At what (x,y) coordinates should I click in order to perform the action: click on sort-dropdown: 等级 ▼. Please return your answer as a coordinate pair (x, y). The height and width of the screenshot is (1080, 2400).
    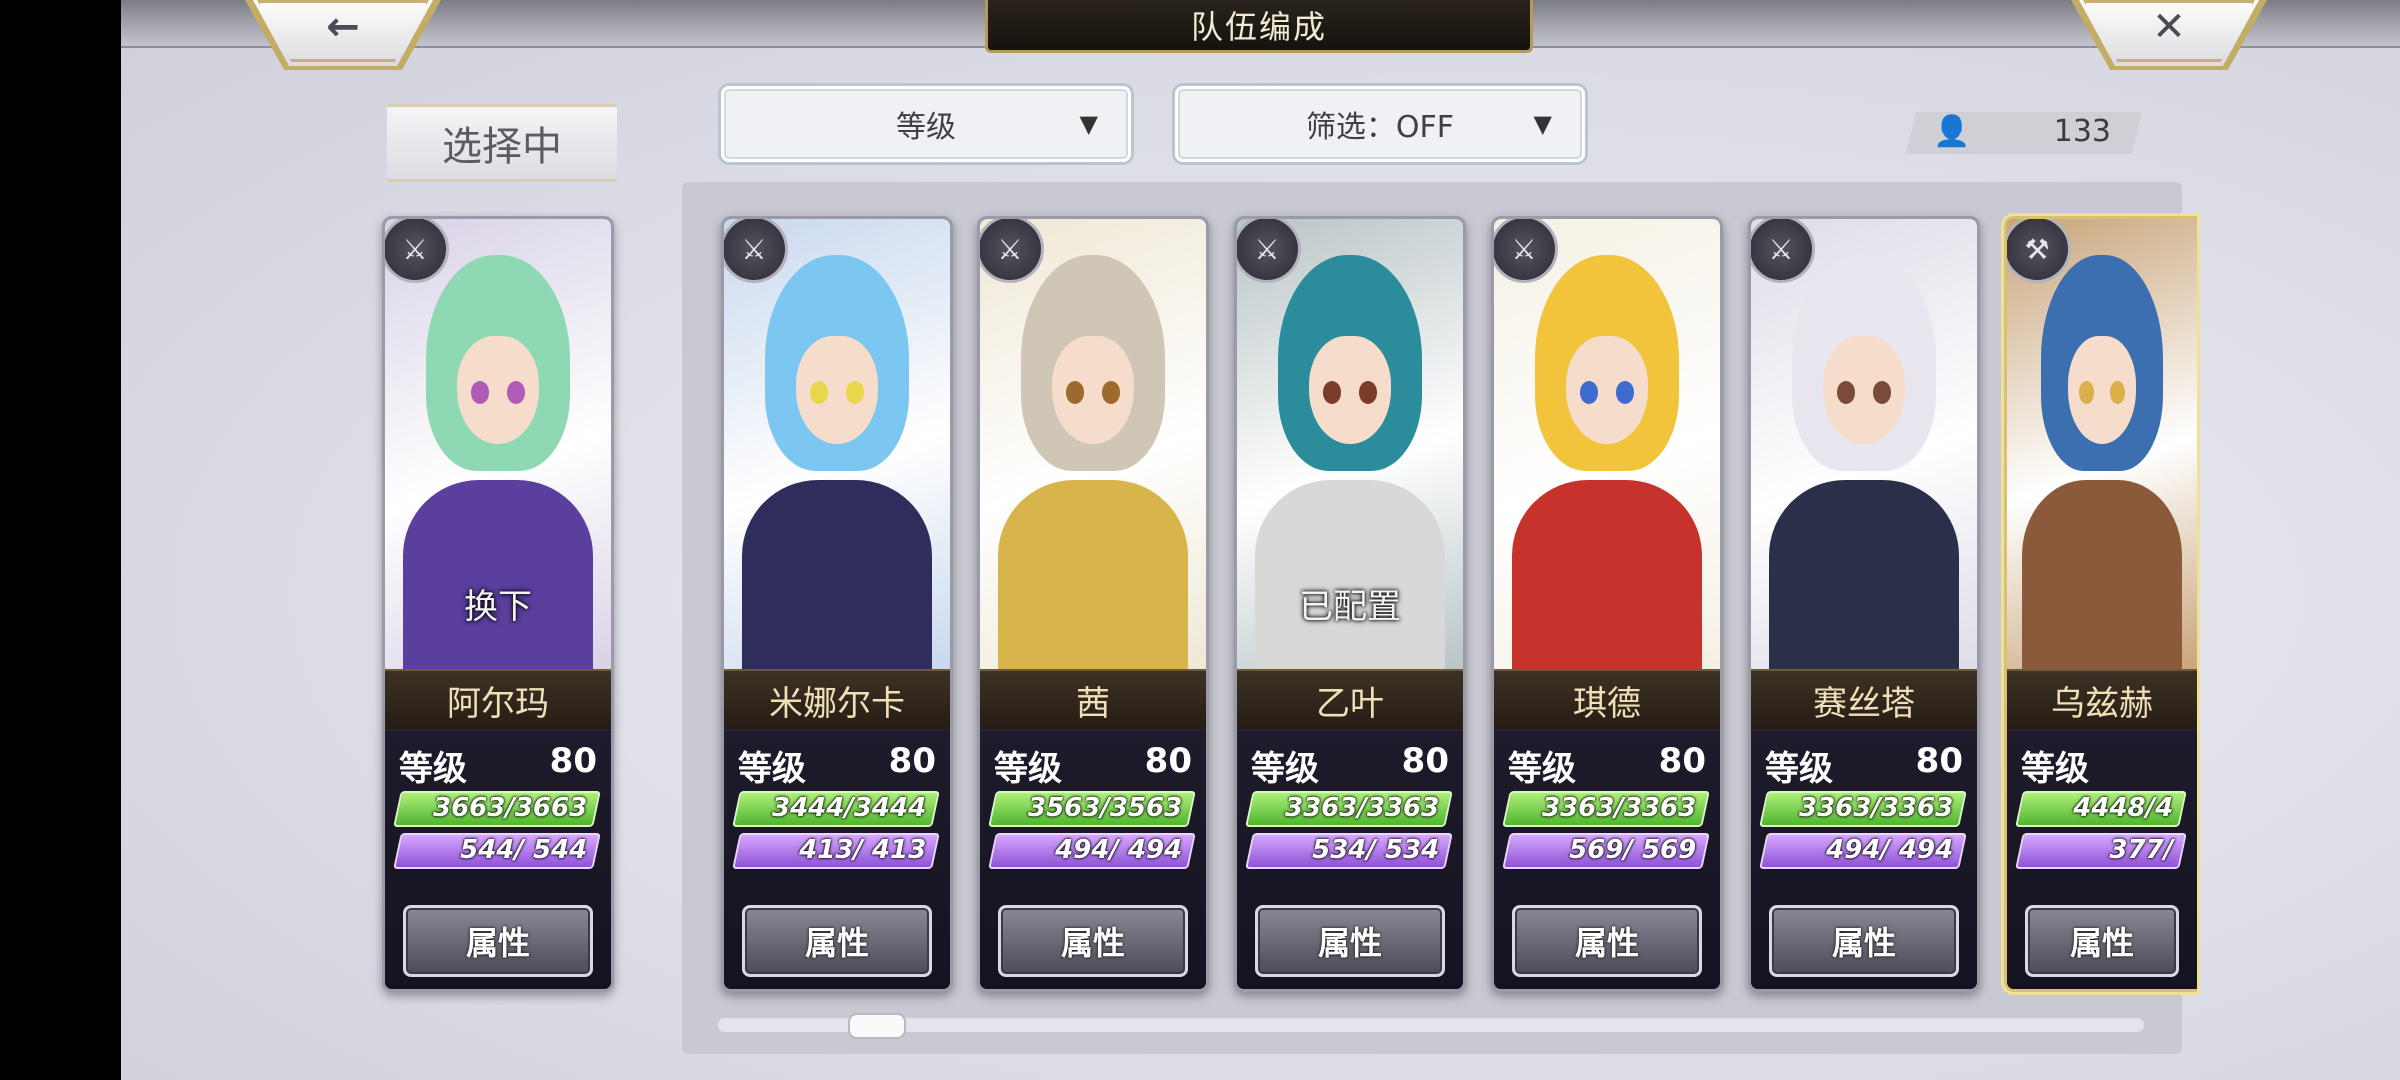
    Looking at the image, I should click on (926, 124).